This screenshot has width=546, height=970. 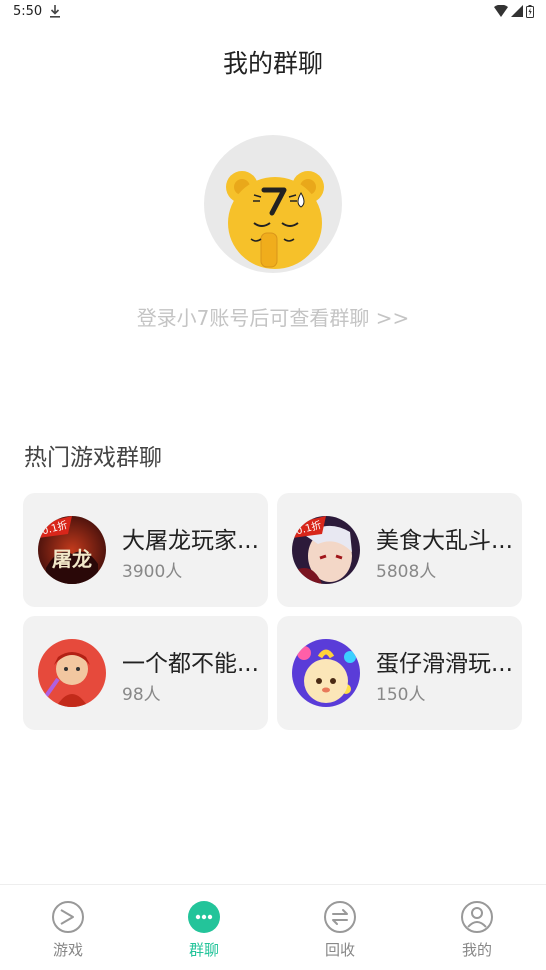 I want to click on game-icon, so click(x=68, y=917).